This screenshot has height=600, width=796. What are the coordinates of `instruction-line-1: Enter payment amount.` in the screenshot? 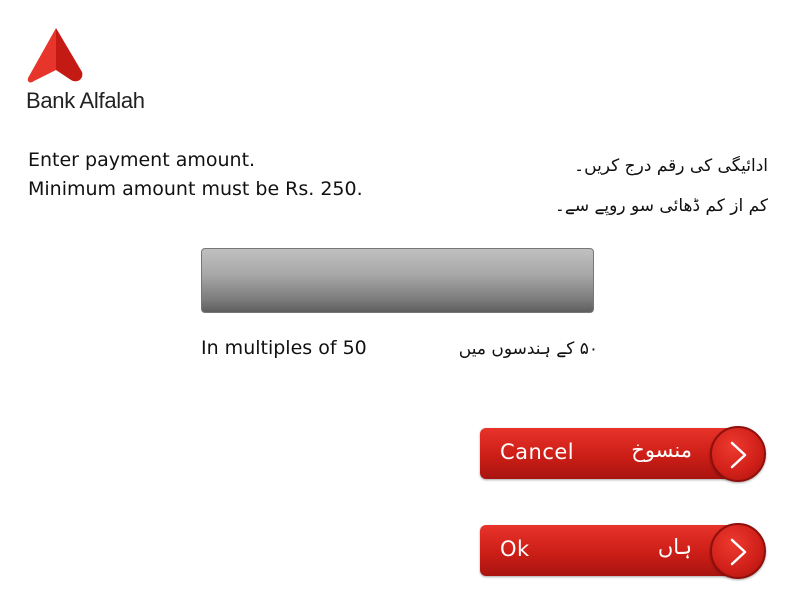 It's located at (142, 160).